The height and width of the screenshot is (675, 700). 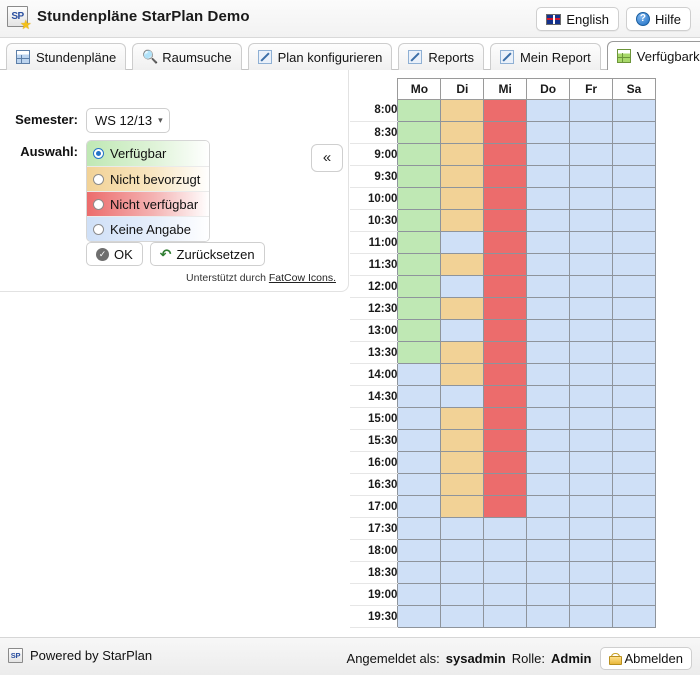 I want to click on radio-option-nicht-verfuegbar: Nicht verfügbar, so click(x=148, y=203).